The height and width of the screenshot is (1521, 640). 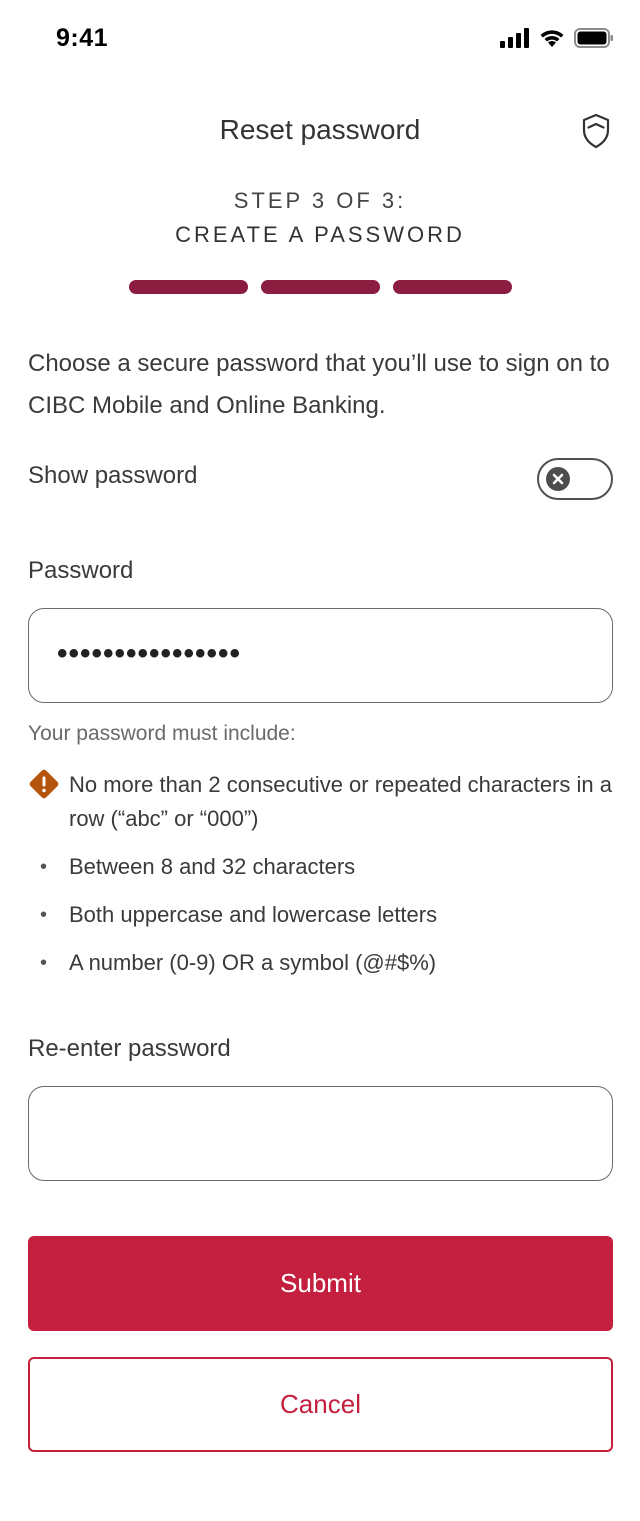 I want to click on wifi-icon, so click(x=552, y=40).